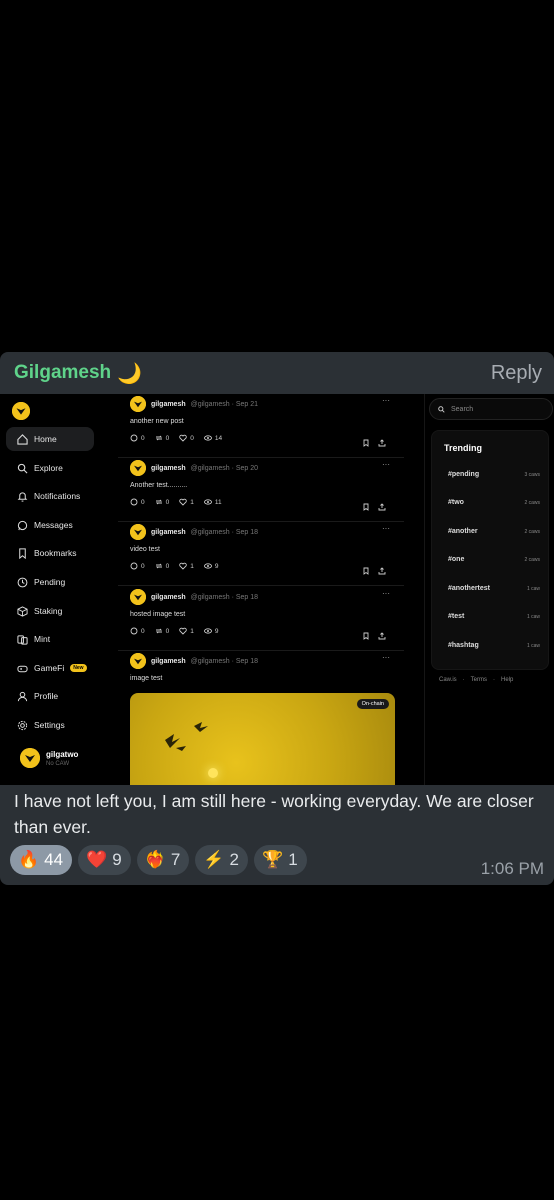 The image size is (554, 1200). What do you see at coordinates (186, 438) in the screenshot?
I see `like-button: 0` at bounding box center [186, 438].